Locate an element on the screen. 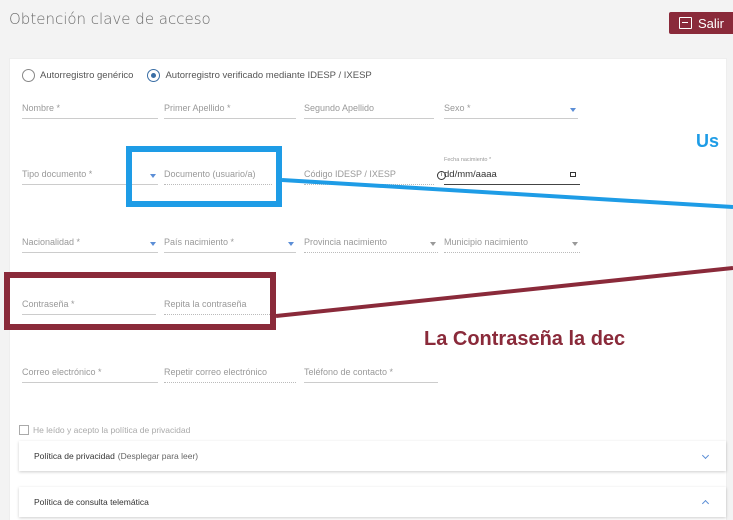  red-pointer-line is located at coordinates (504, 292).